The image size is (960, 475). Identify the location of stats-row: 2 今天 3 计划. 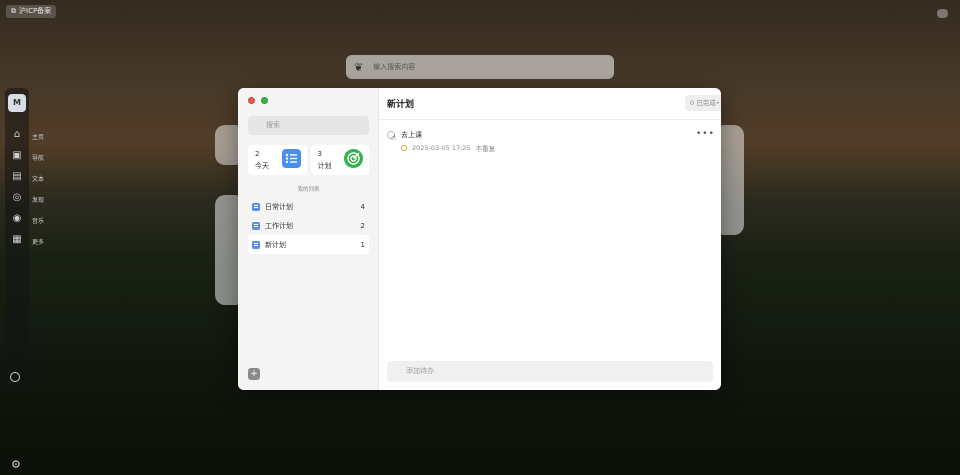
(308, 160).